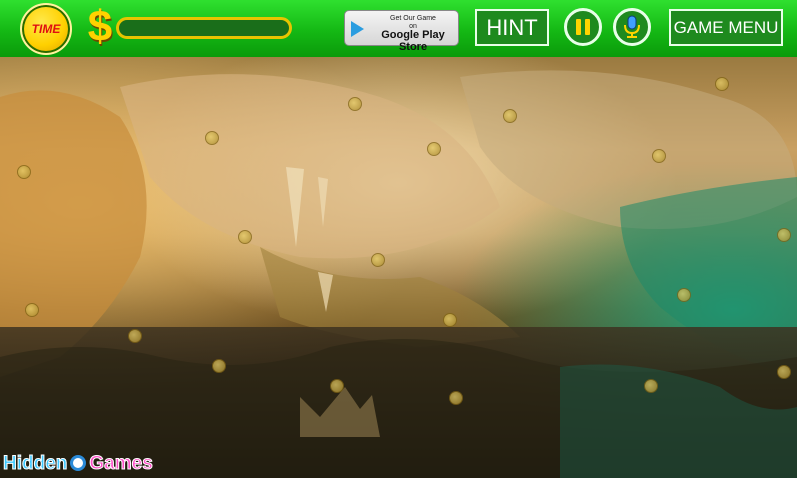 The height and width of the screenshot is (478, 797). I want to click on dollar-icon: $, so click(100, 26).